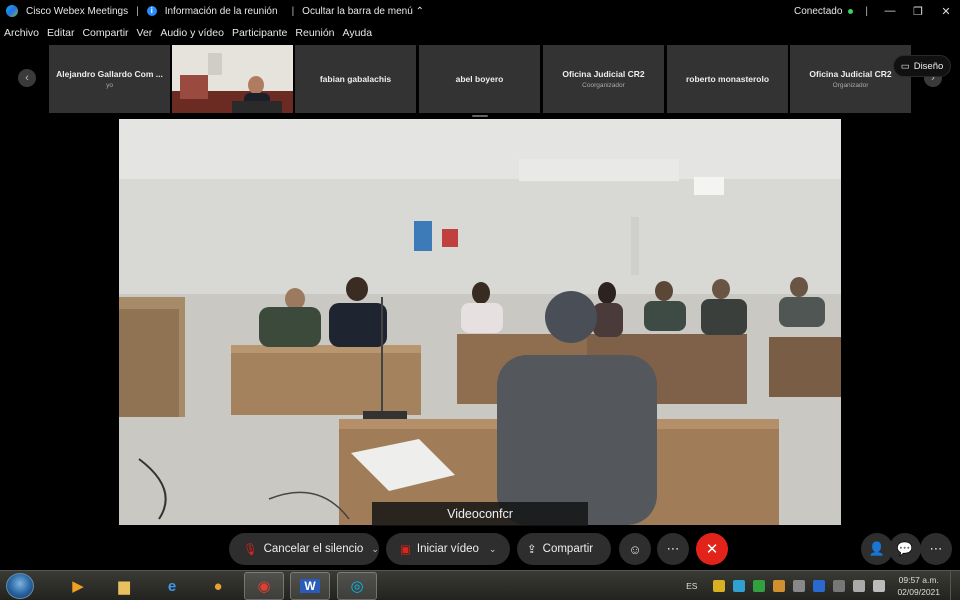 Image resolution: width=960 pixels, height=600 pixels. I want to click on smiley-icon: ☺, so click(635, 549).